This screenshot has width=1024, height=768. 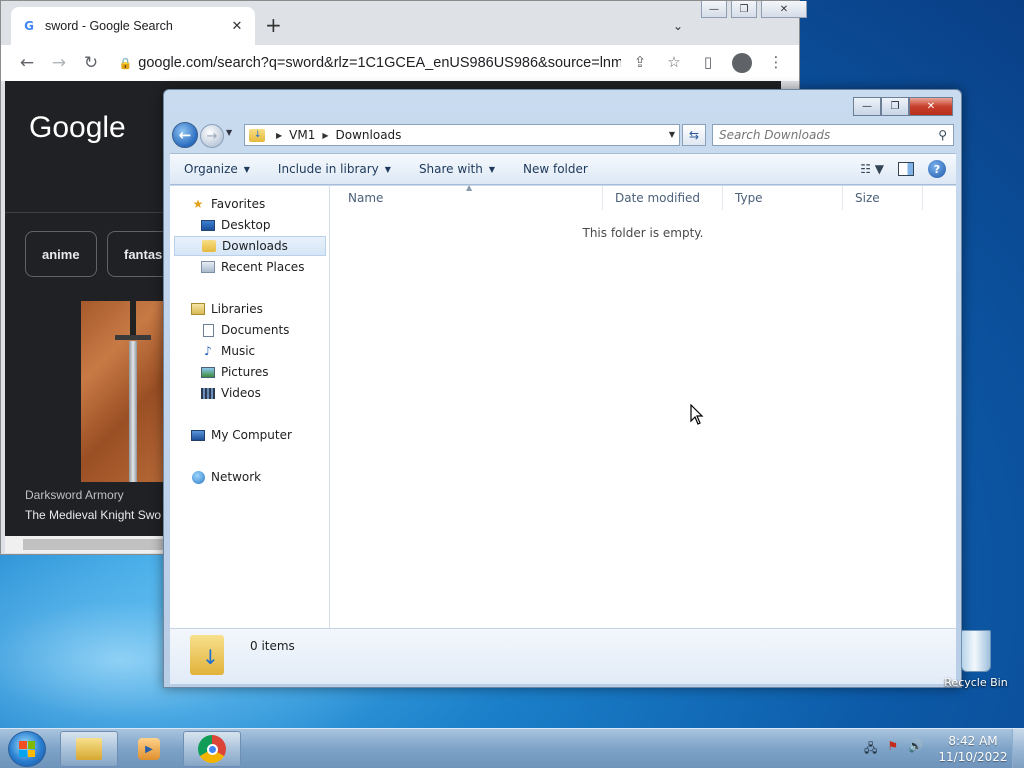 I want to click on back-button: ←, so click(x=185, y=135).